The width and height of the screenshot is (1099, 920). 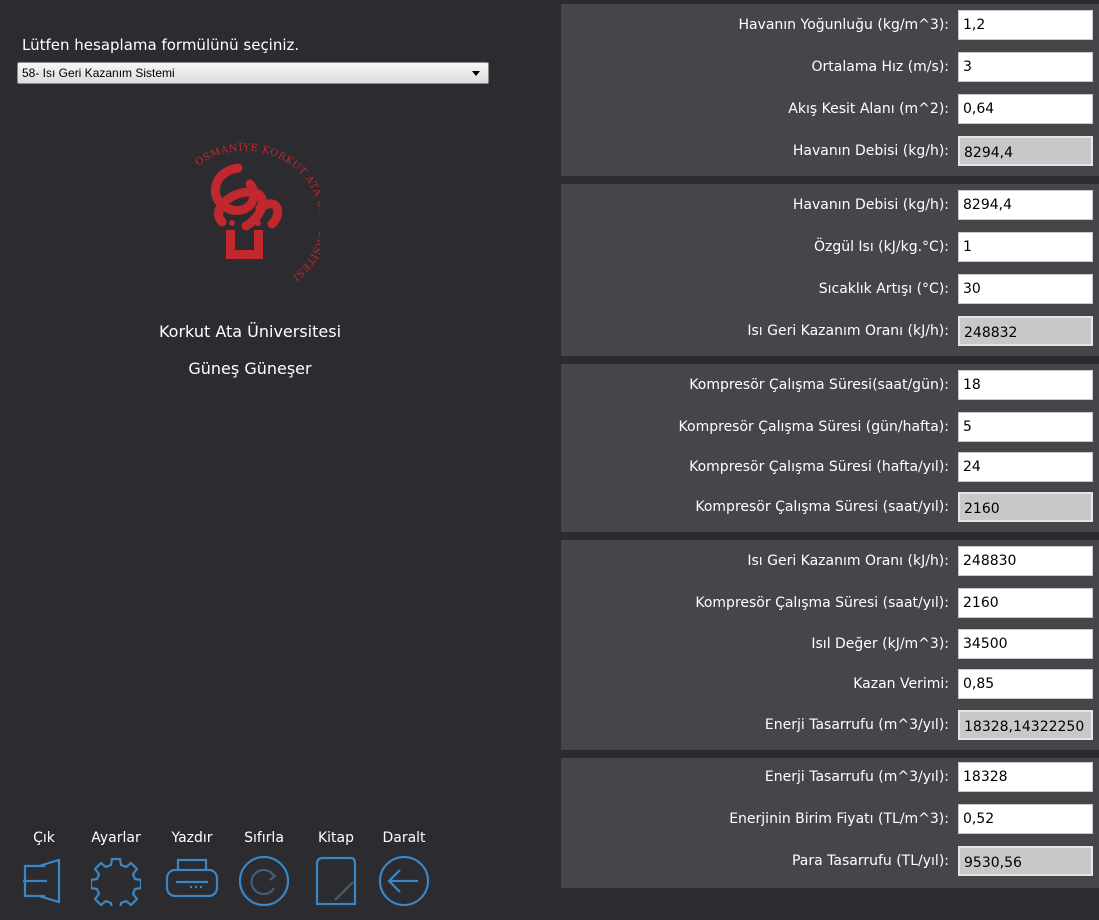 What do you see at coordinates (881, 247) in the screenshot?
I see `specific-heat-label: Özgül Isı (kJ/kg.°C):` at bounding box center [881, 247].